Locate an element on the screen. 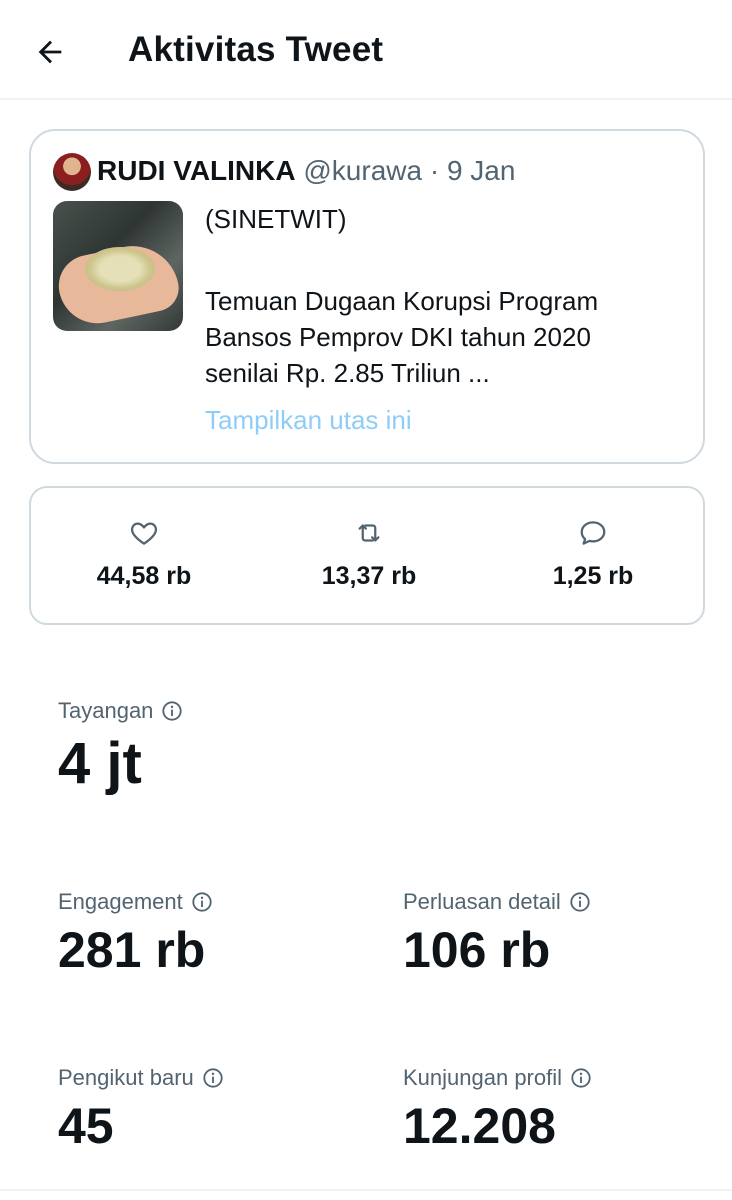 The image size is (732, 1200). impressions-label: Tayangan is located at coordinates (106, 710).